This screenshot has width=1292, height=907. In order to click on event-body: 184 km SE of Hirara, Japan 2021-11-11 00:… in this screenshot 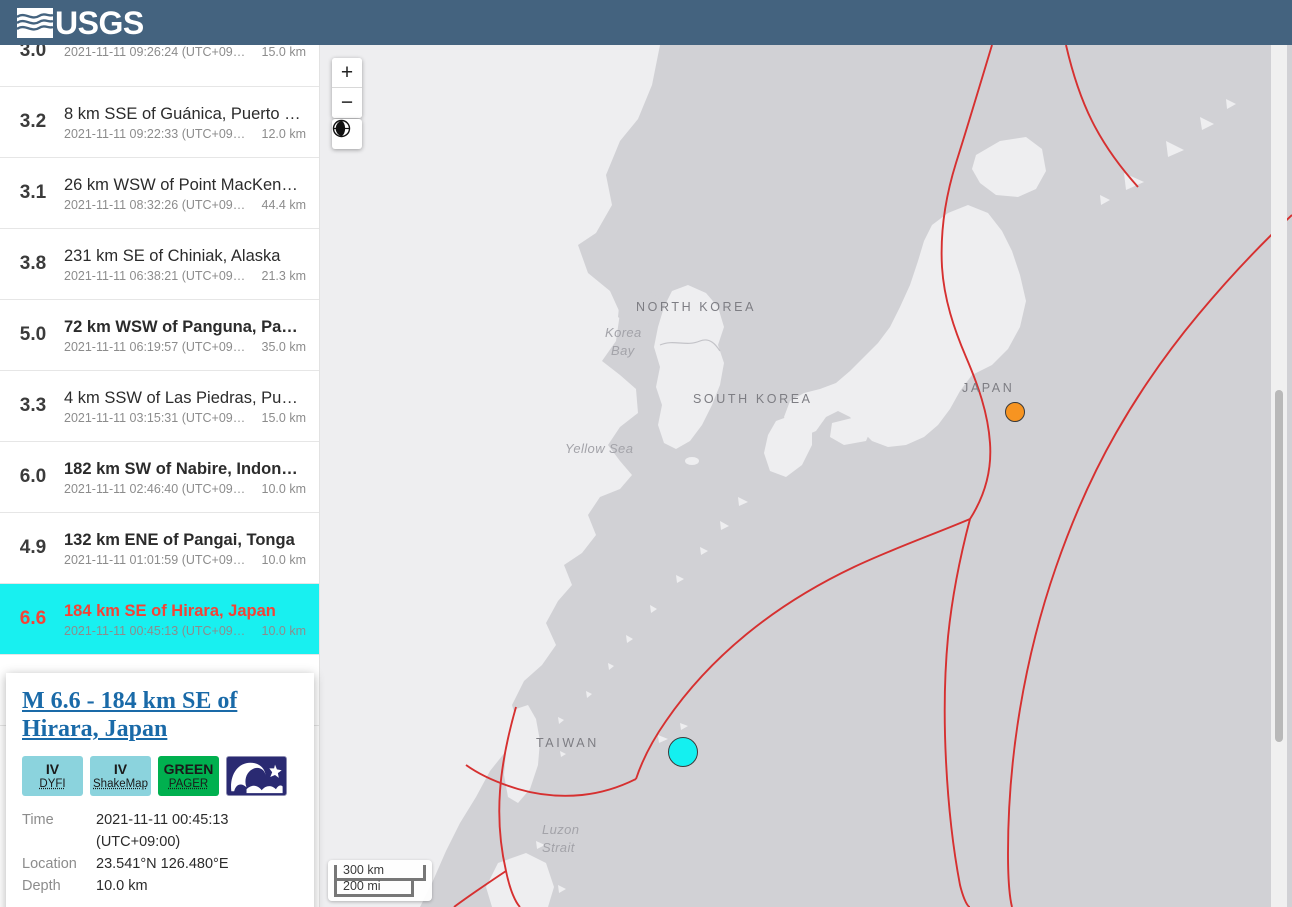, I will do `click(191, 619)`.